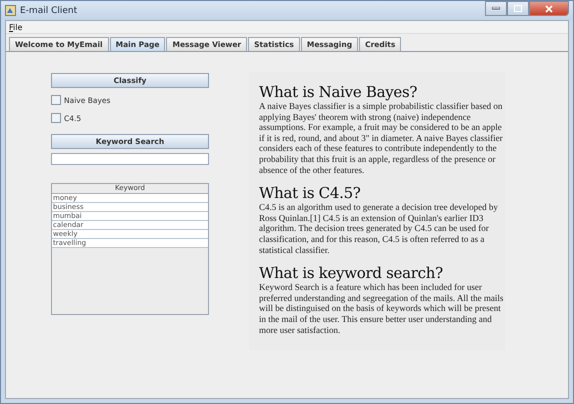 Image resolution: width=574 pixels, height=404 pixels. What do you see at coordinates (10, 10) in the screenshot?
I see `app-icon` at bounding box center [10, 10].